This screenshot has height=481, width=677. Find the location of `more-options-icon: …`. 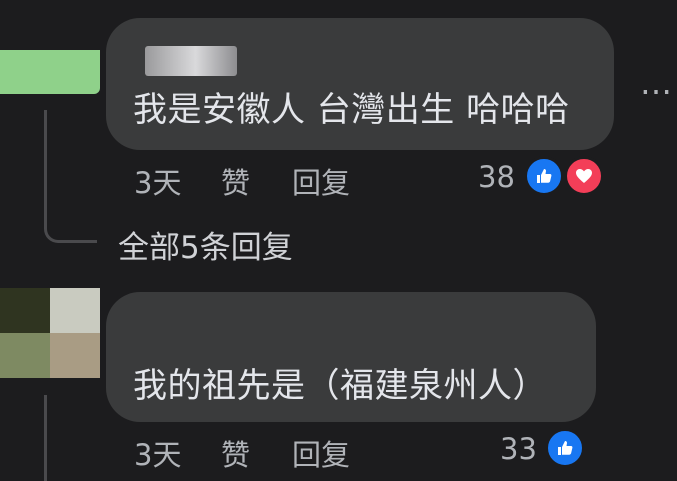

more-options-icon: … is located at coordinates (657, 83).